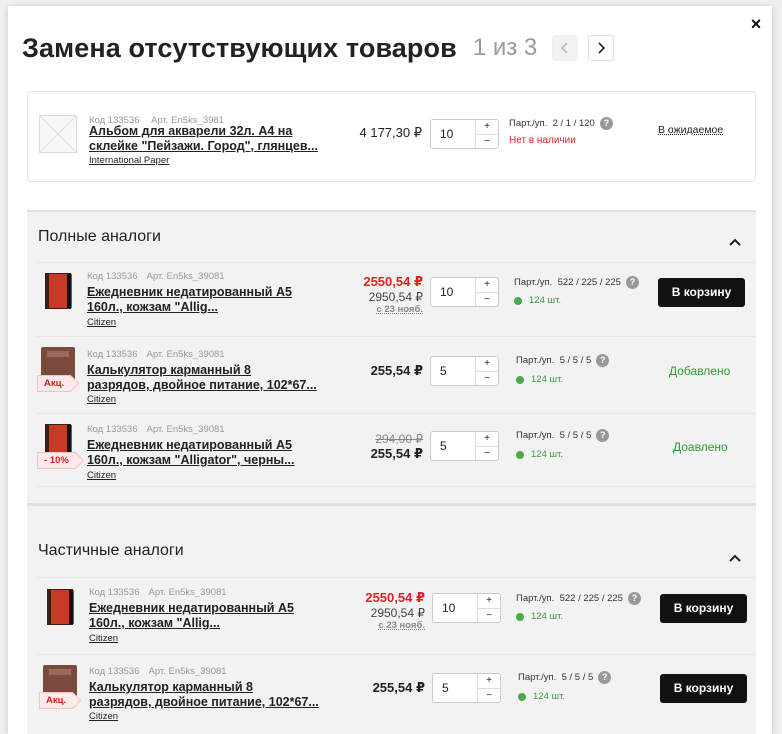 This screenshot has width=782, height=734. I want to click on modal-title: Замена отсутствующих товаров, so click(239, 47).